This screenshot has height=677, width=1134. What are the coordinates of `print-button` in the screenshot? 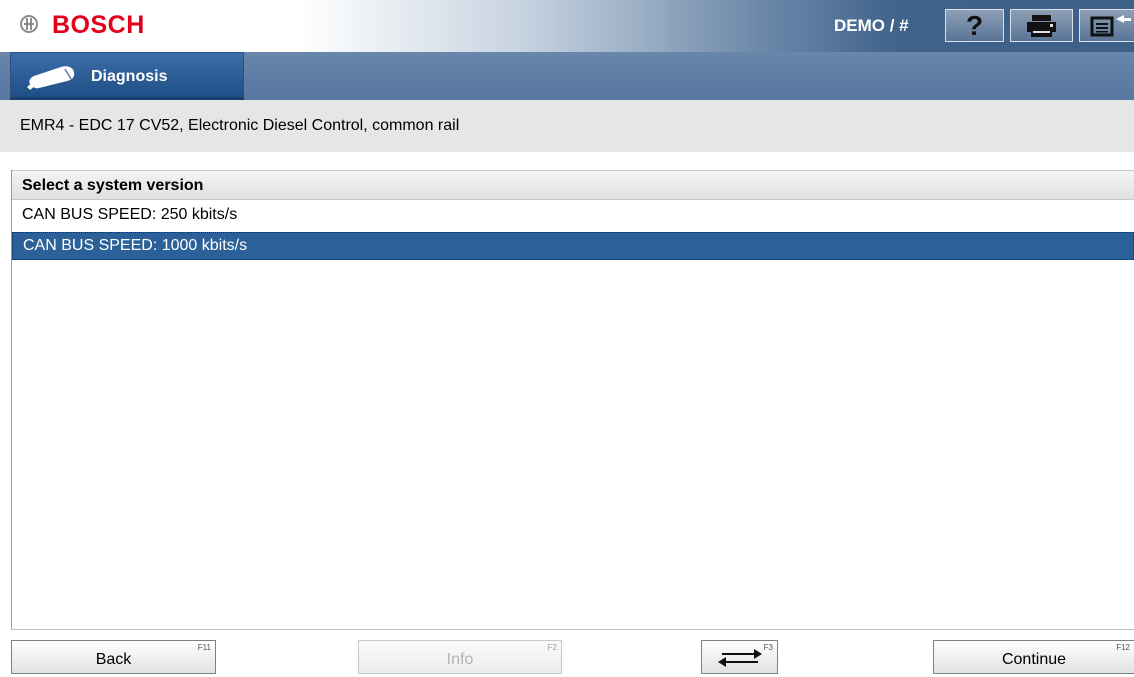 It's located at (1041, 25).